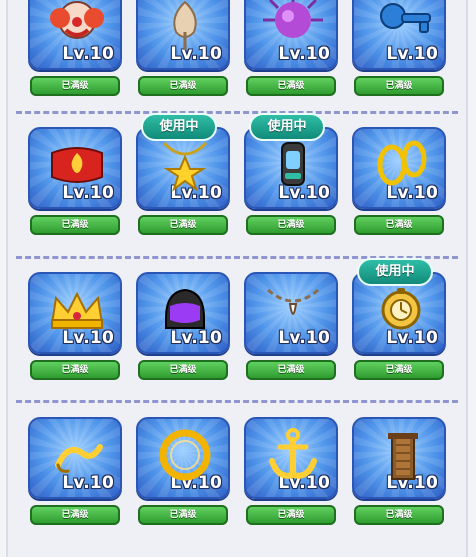  What do you see at coordinates (77, 165) in the screenshot?
I see `fire-wristband-icon` at bounding box center [77, 165].